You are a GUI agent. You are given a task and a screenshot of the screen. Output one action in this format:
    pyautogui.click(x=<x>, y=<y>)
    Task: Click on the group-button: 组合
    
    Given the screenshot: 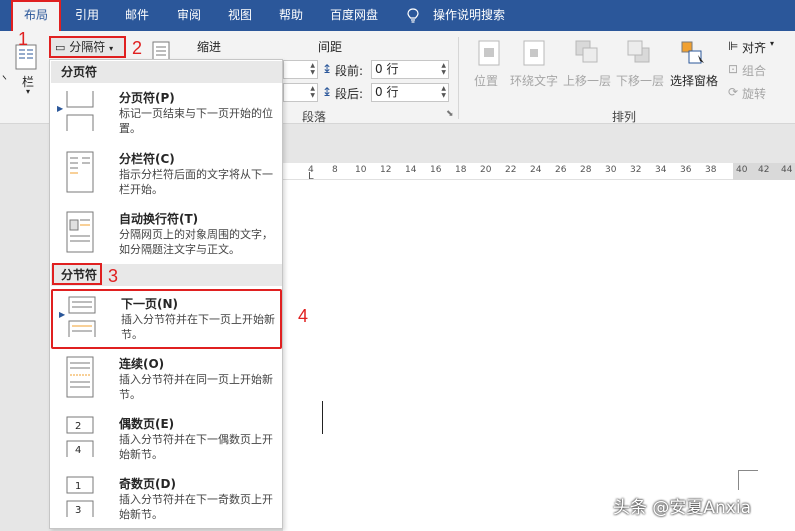 What is the action you would take?
    pyautogui.click(x=754, y=70)
    